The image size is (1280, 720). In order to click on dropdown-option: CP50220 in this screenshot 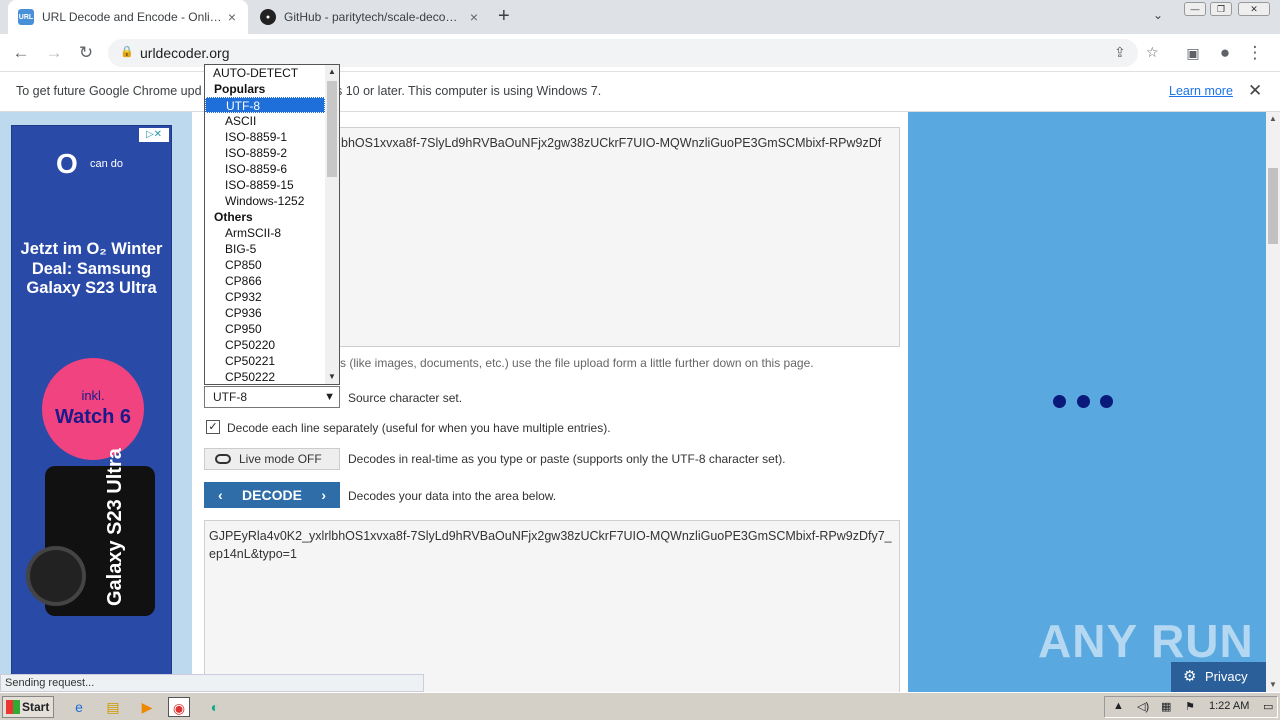, I will do `click(265, 345)`.